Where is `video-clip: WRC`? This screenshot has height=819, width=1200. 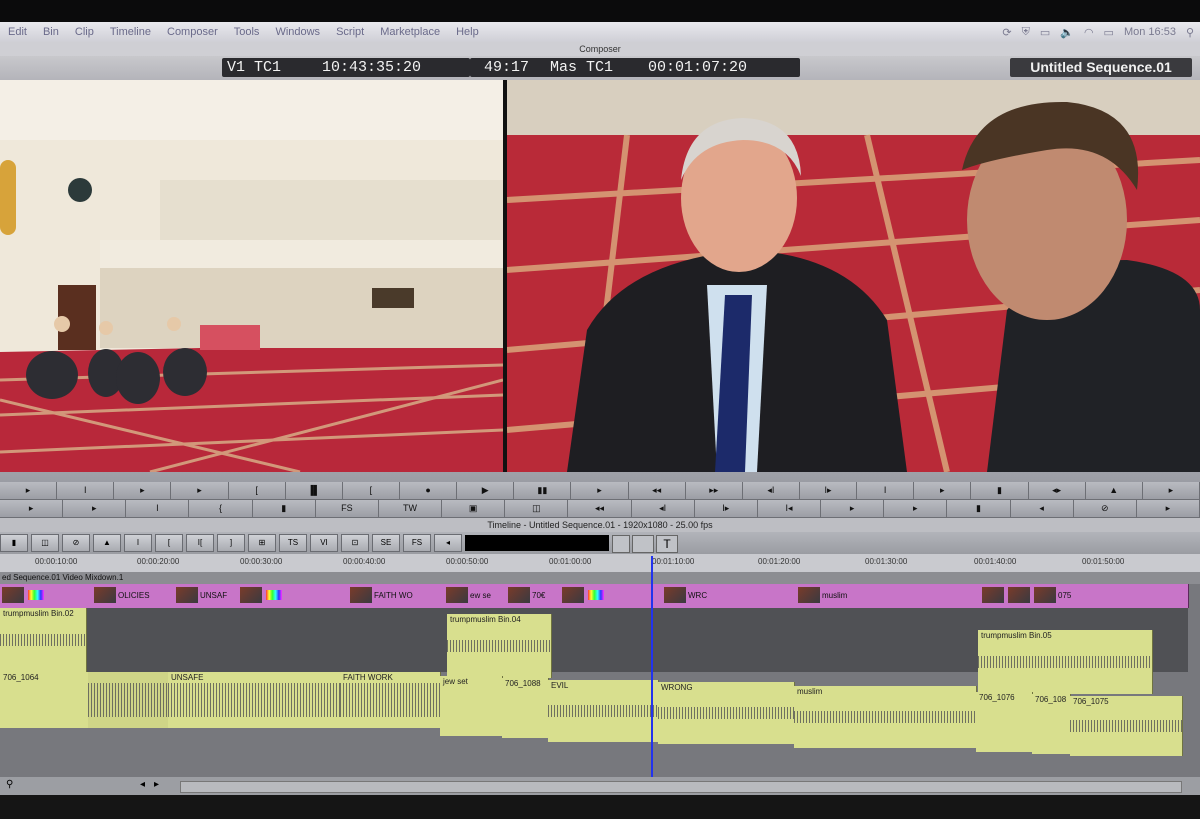 video-clip: WRC is located at coordinates (729, 596).